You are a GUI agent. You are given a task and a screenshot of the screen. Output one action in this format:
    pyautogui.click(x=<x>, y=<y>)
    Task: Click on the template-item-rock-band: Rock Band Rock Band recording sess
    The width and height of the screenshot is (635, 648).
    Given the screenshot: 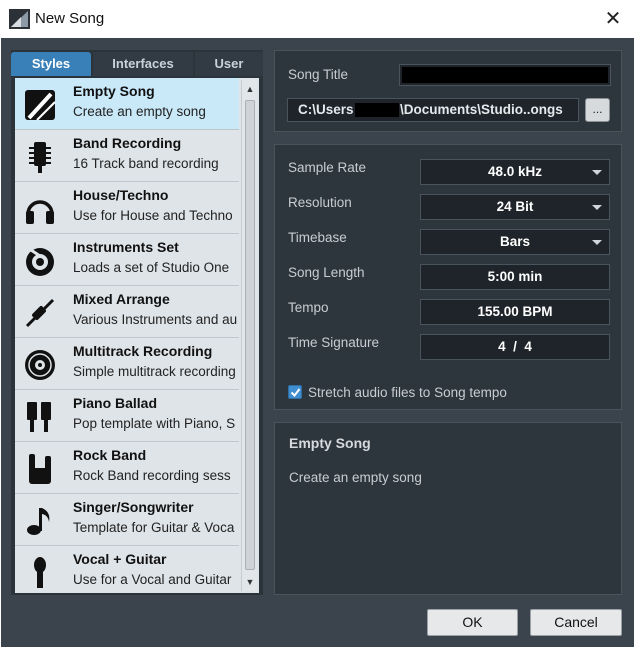 What is the action you would take?
    pyautogui.click(x=127, y=468)
    